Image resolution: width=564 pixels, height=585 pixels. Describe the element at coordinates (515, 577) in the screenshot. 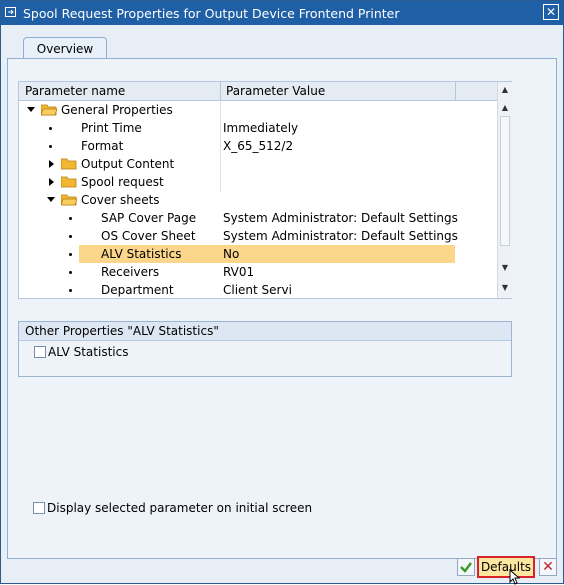

I see `mouse-cursor-icon` at that location.